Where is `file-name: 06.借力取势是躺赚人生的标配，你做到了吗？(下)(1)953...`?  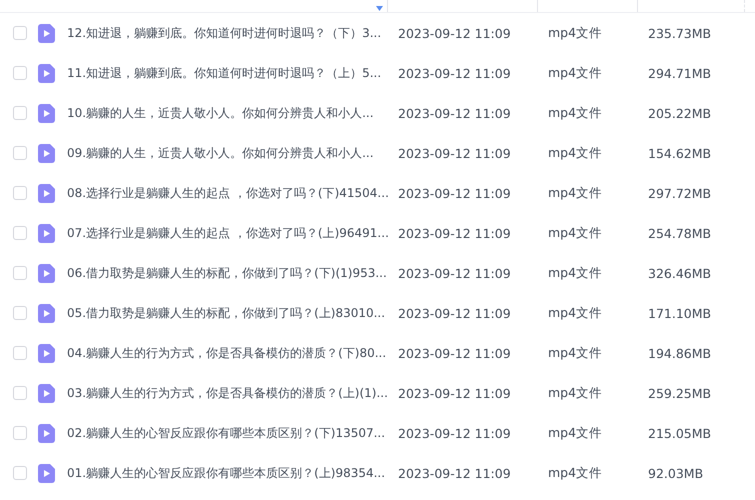 file-name: 06.借力取势是躺赚人生的标配，你做到了吗？(下)(1)953... is located at coordinates (232, 273).